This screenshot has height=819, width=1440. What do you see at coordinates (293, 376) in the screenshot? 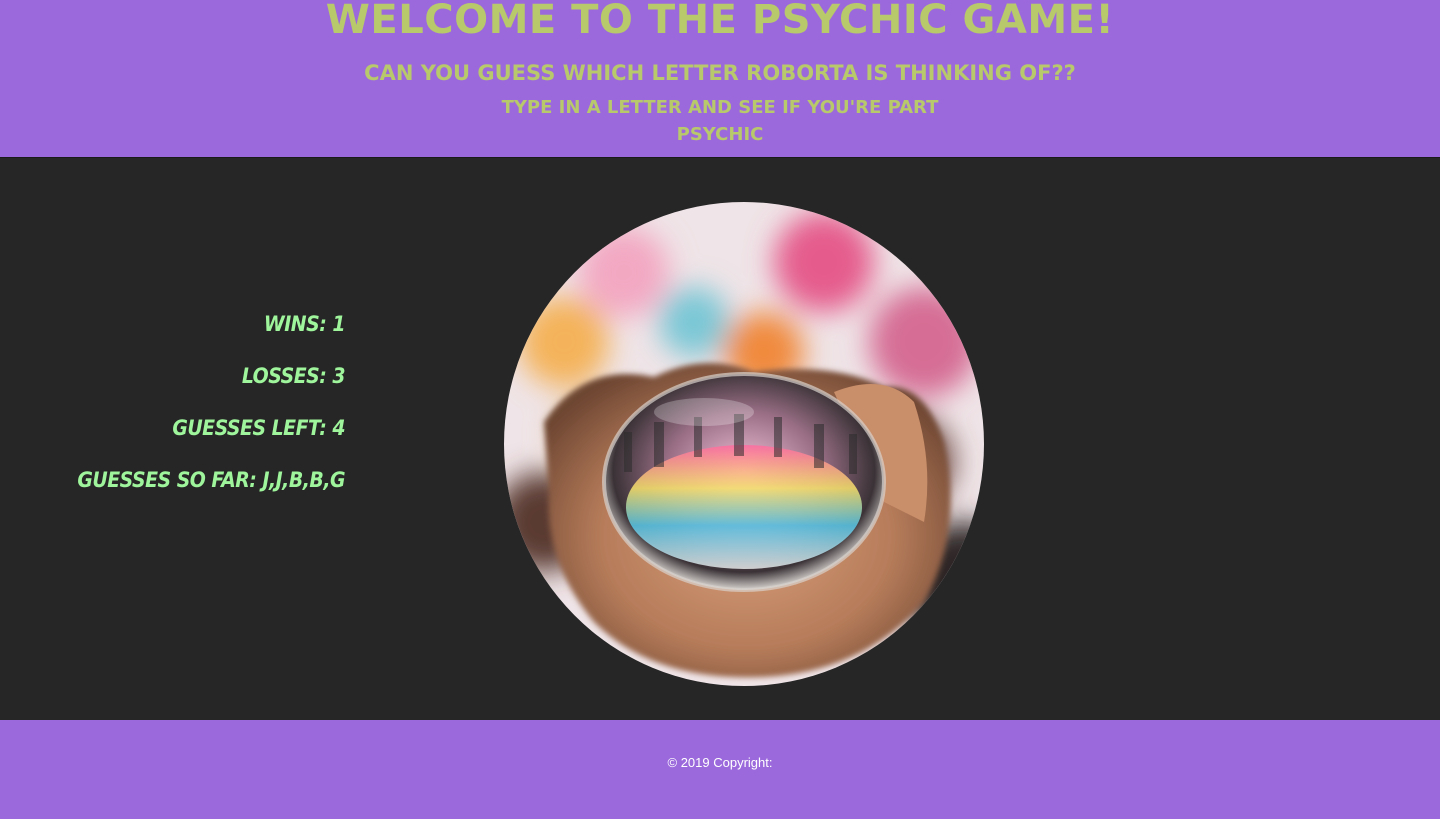
I see `losses-count: Losses: 3` at bounding box center [293, 376].